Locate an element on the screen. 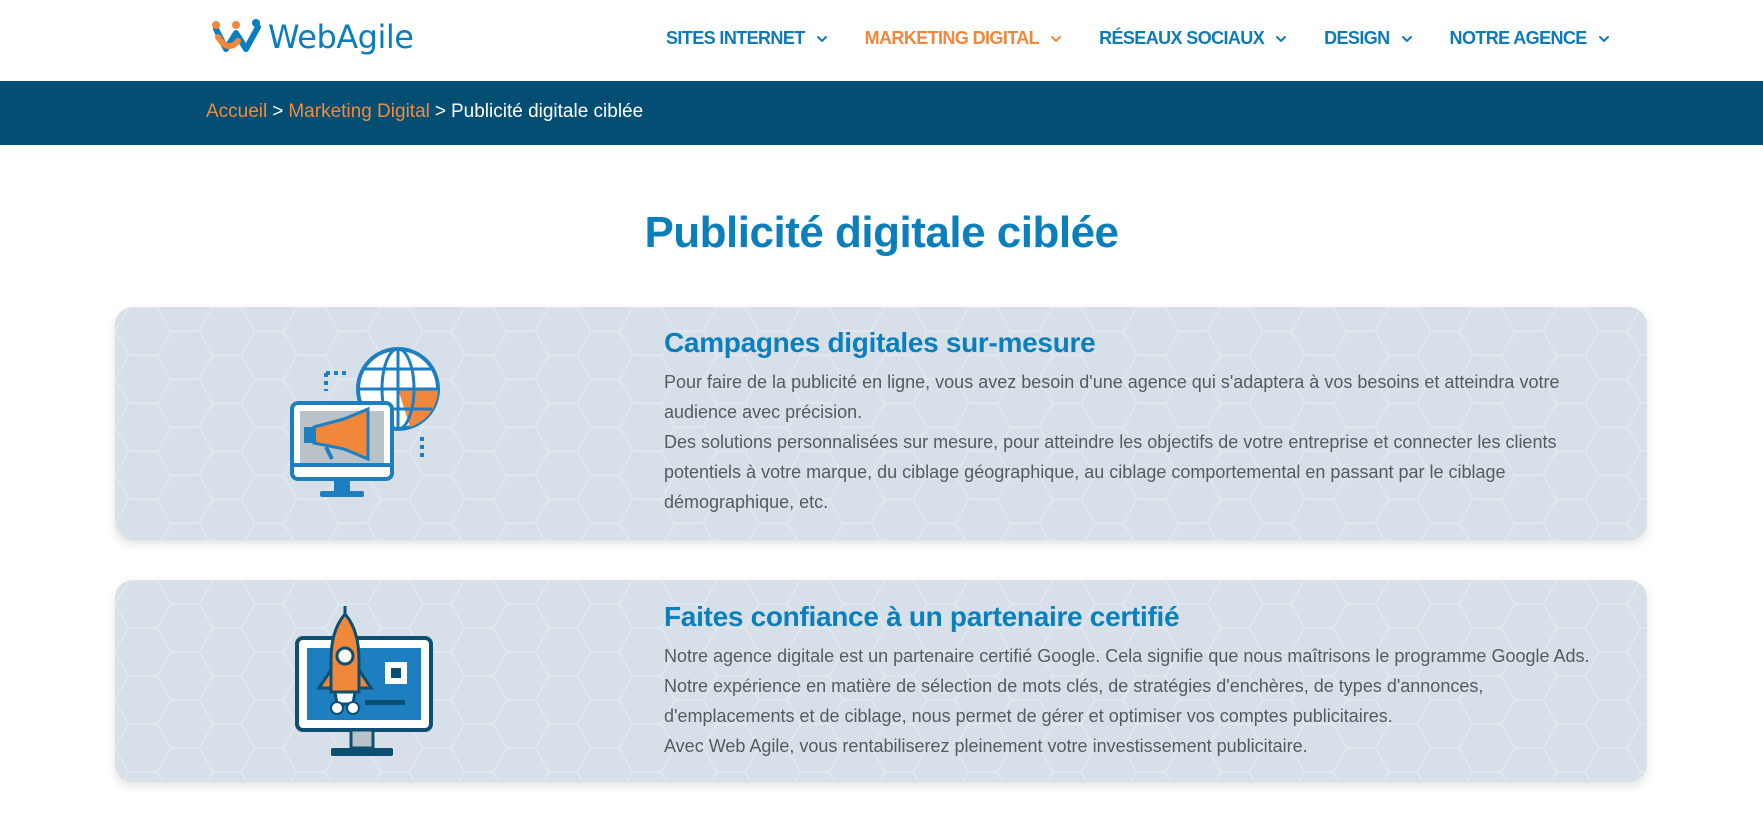  logo: WebAgile is located at coordinates (313, 37).